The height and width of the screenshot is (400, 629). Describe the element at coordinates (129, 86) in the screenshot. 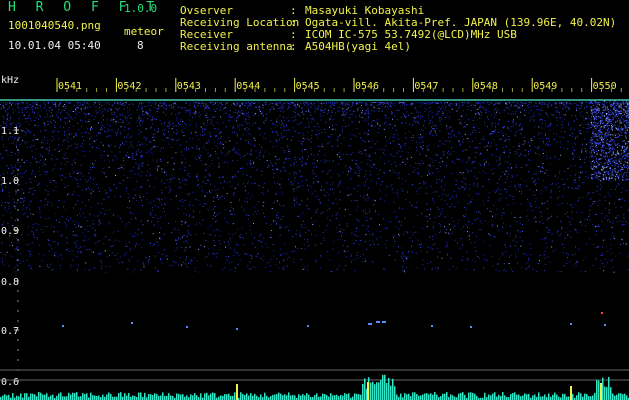

I see `time-tick-label: 0542` at that location.